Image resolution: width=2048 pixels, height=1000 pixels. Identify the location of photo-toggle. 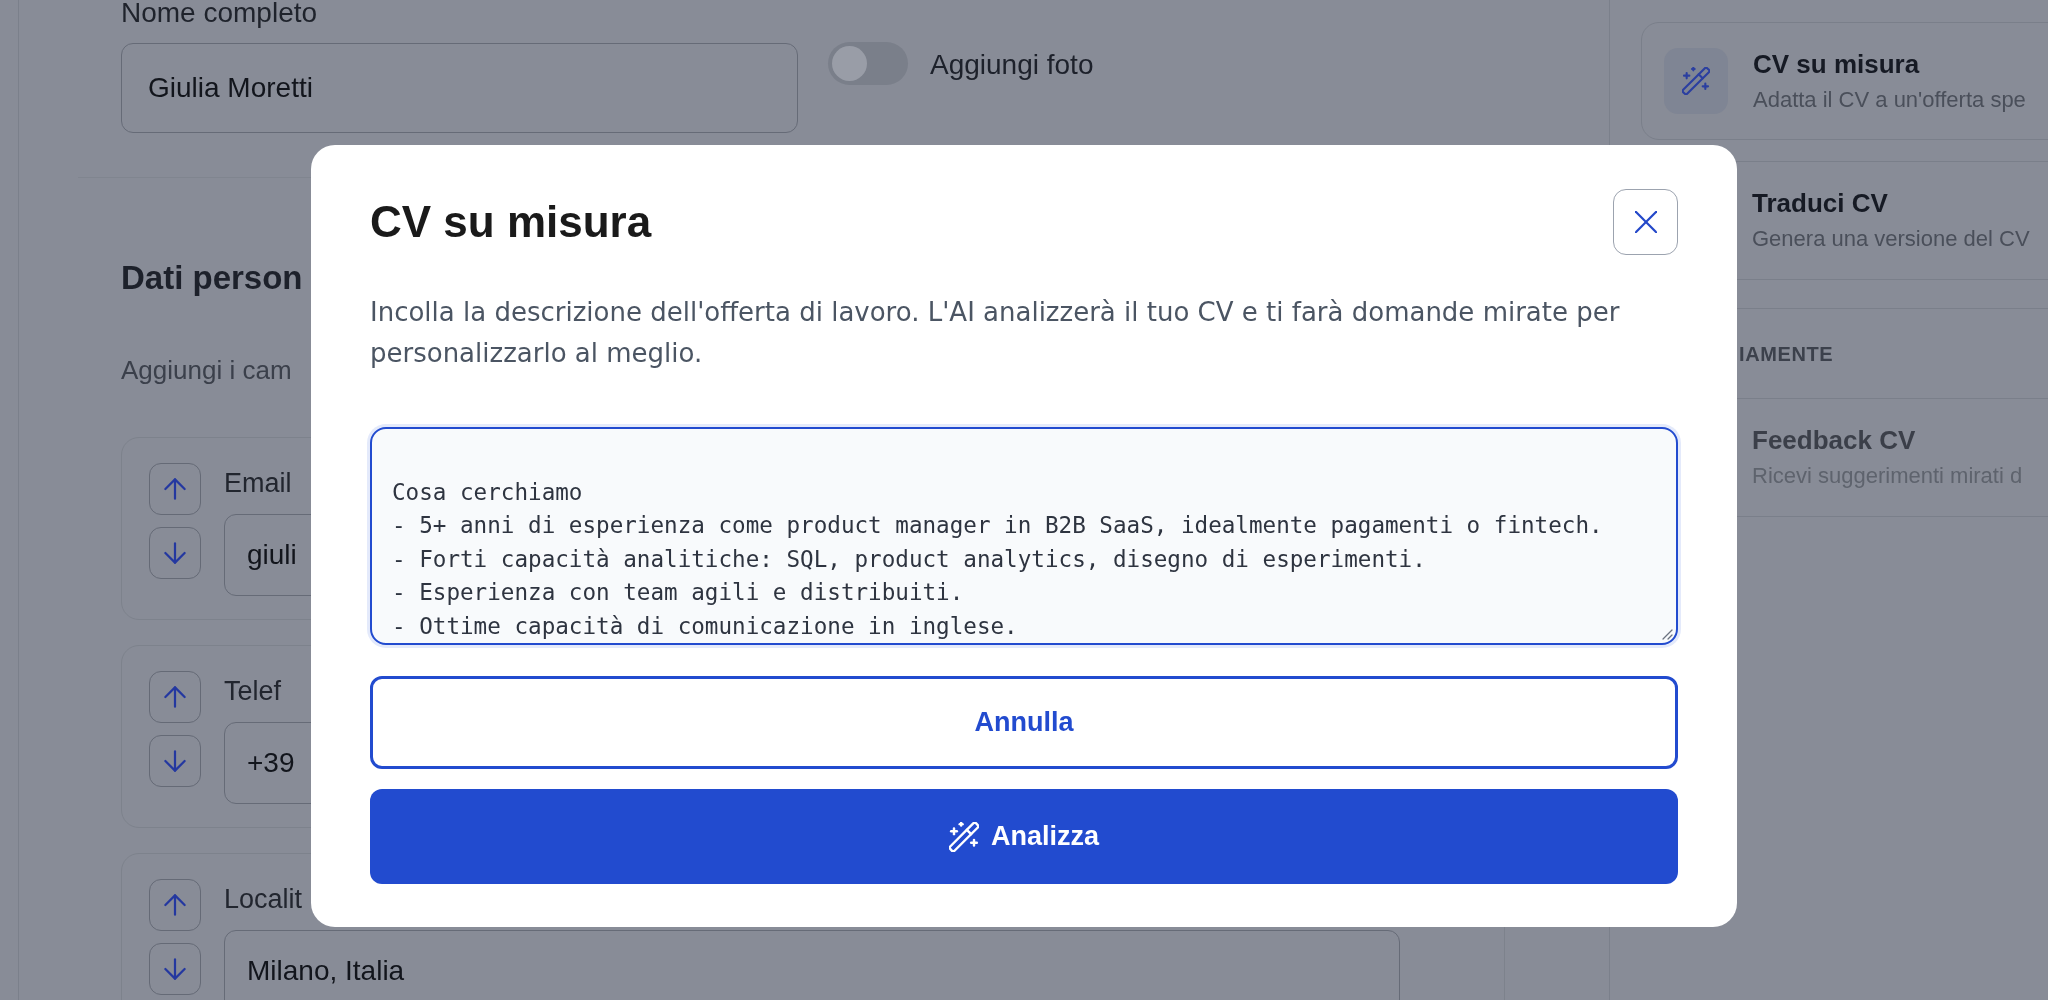
(868, 63).